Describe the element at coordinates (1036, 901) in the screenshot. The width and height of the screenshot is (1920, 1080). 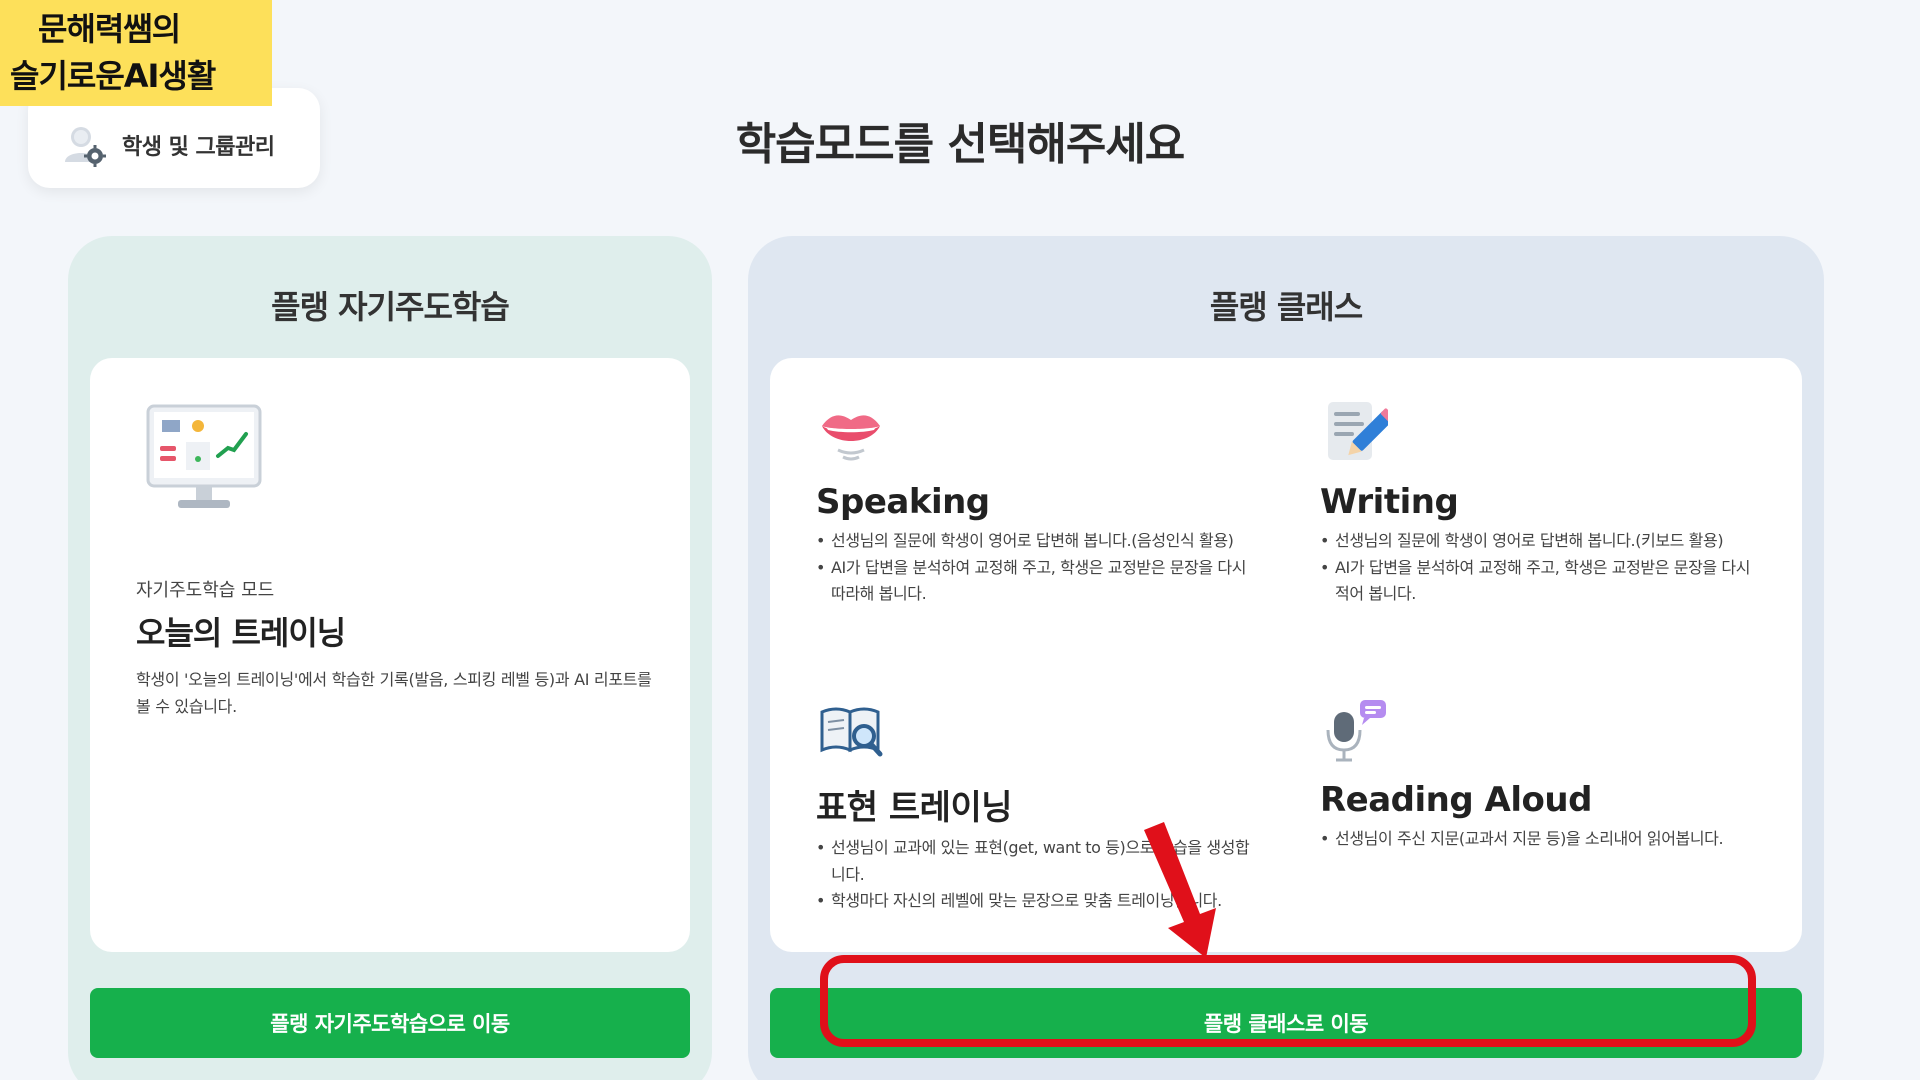
I see `feature-expression-bullet: 학생마다 자신의 레벨에 맞는 문장으로 맞춤 트레이닝합니다.` at that location.